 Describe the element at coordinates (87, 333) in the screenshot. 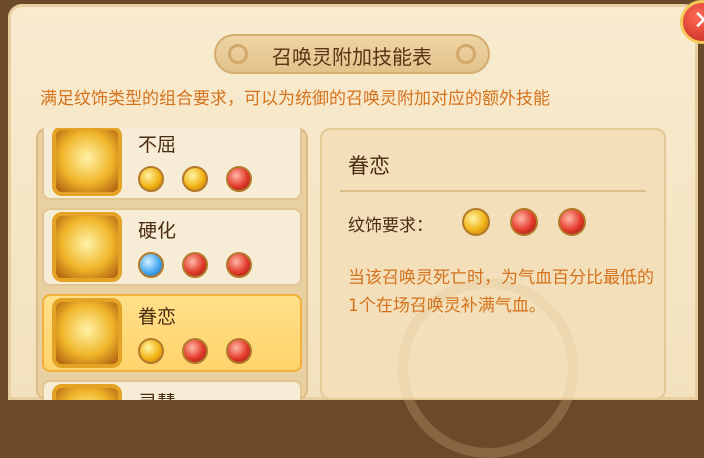

I see `summon-creature-icon` at that location.